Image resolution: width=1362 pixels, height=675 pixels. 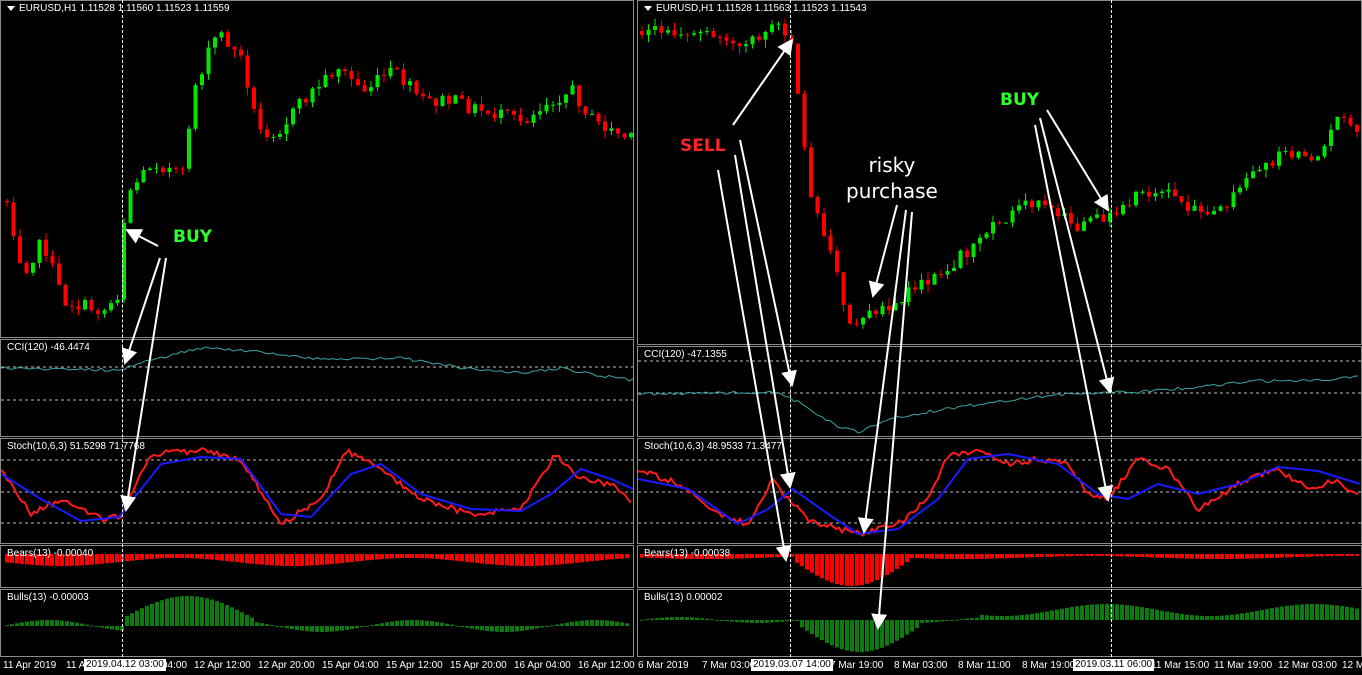 I want to click on left-bulls-histogram, so click(x=317, y=614).